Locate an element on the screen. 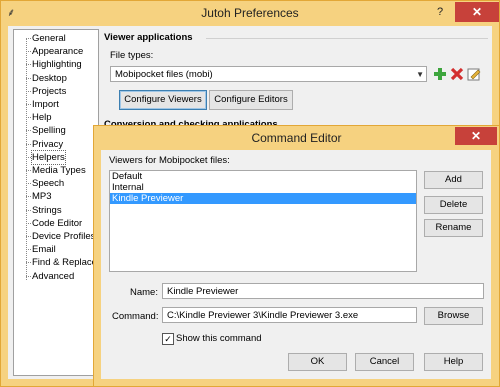 This screenshot has height=387, width=500. dialog-close-button: ✕ is located at coordinates (476, 136).